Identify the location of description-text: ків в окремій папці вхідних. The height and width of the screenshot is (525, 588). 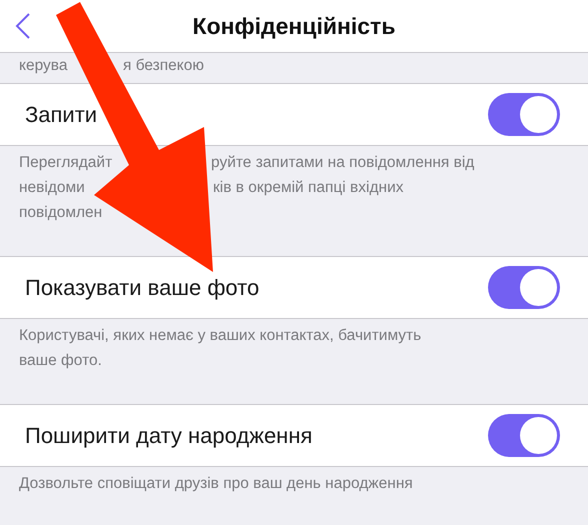
(308, 188).